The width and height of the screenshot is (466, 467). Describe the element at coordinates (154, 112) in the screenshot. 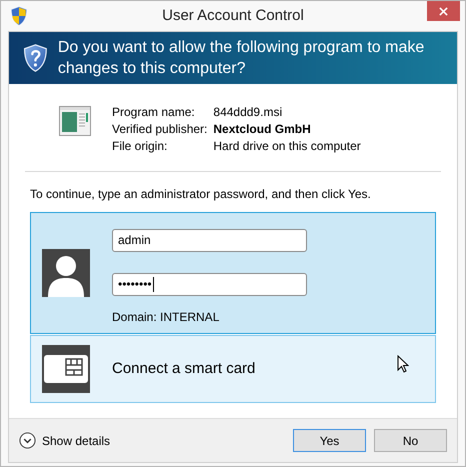

I see `field-label: Program name:` at that location.